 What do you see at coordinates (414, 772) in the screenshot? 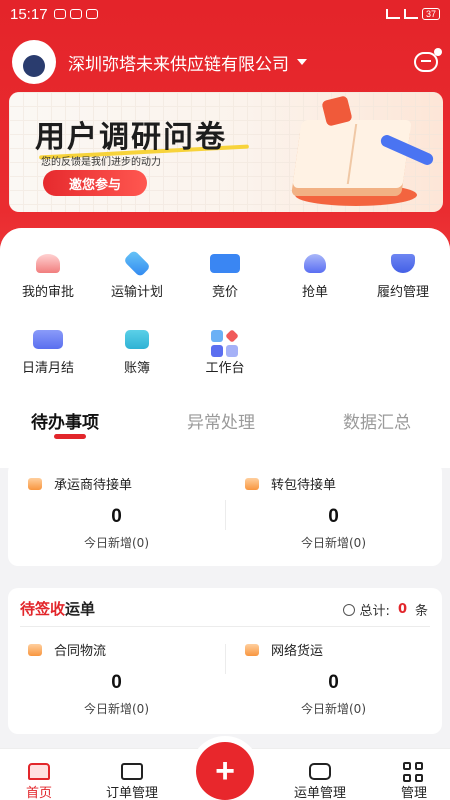
I see `grid-icon` at bounding box center [414, 772].